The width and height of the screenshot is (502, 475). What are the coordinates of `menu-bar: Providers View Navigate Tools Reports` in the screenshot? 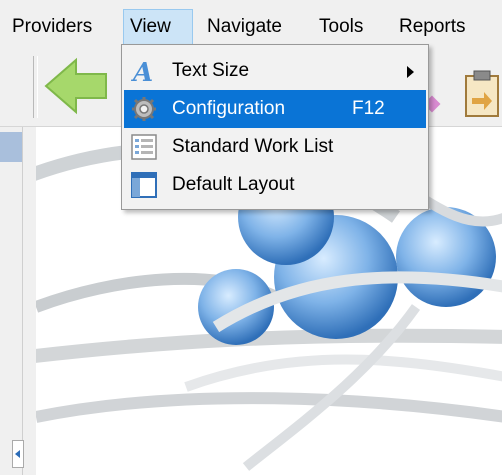 It's located at (251, 23).